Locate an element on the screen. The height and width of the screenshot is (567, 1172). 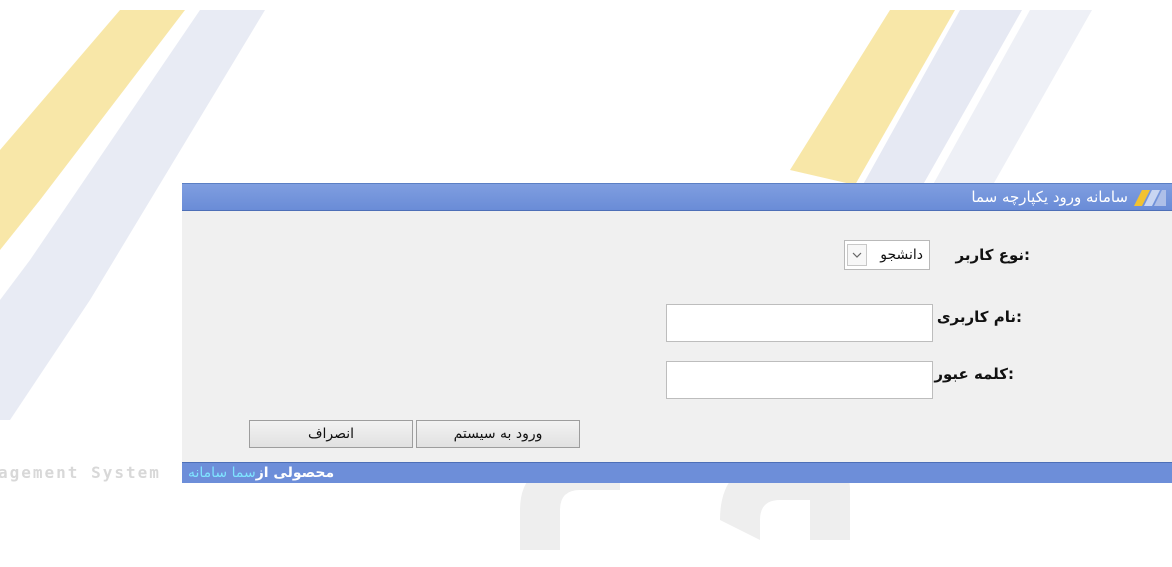
chevron-down-icon is located at coordinates (857, 255).